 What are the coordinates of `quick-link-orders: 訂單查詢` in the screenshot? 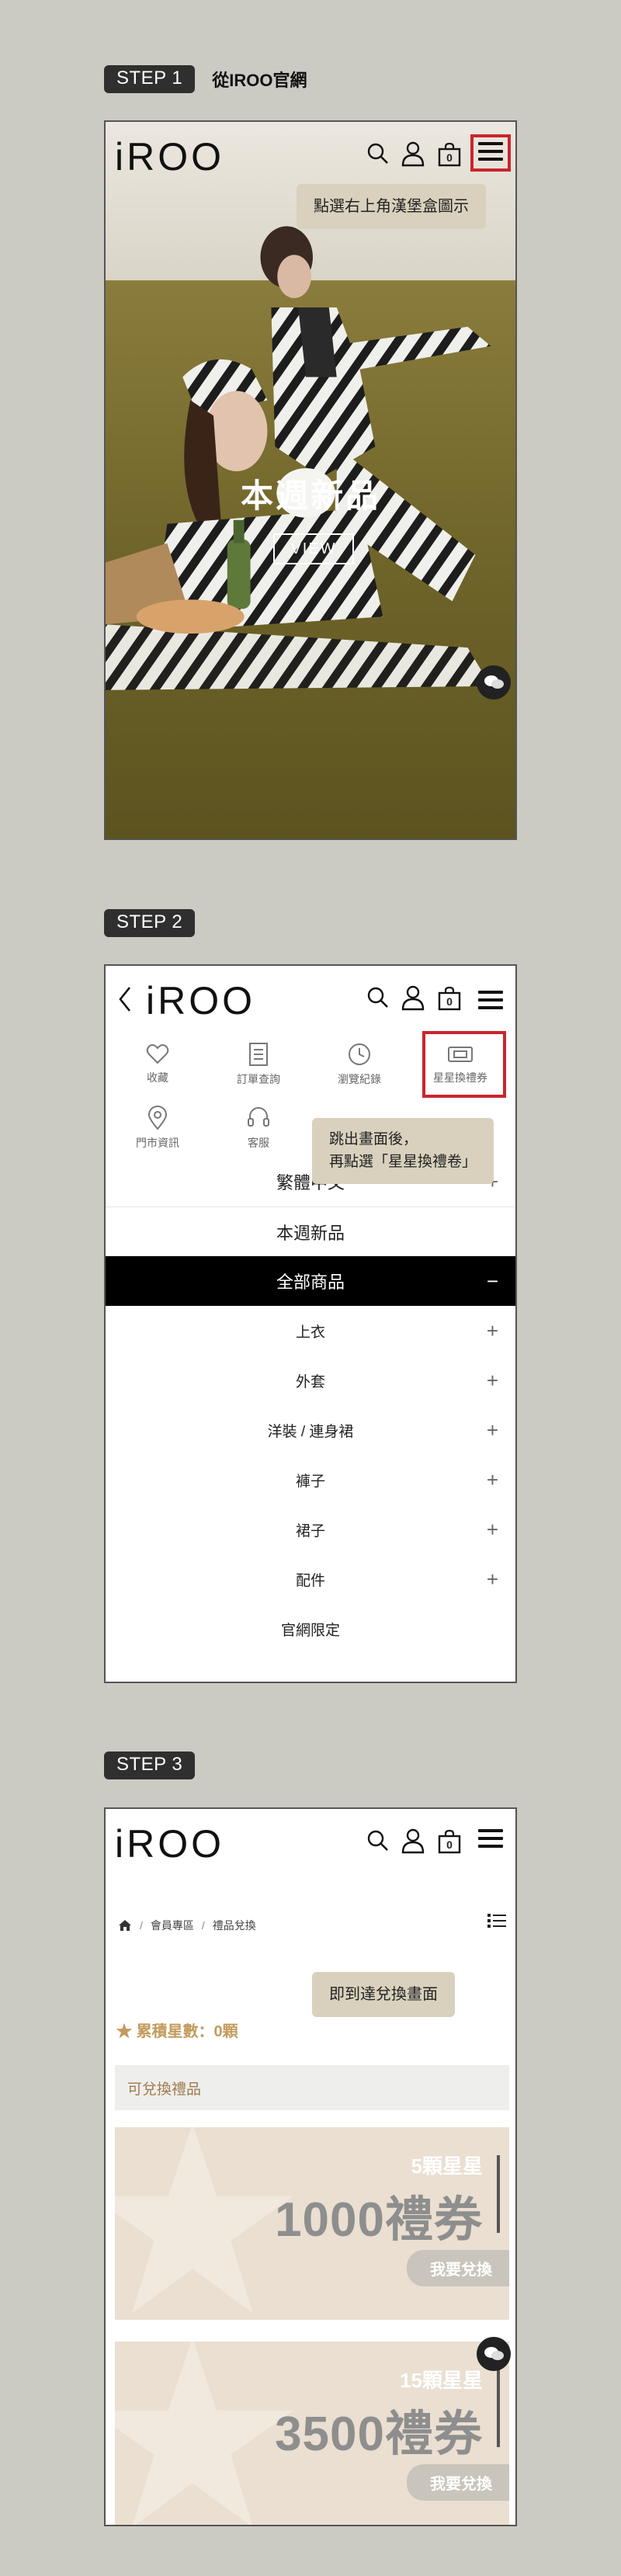 It's located at (258, 1064).